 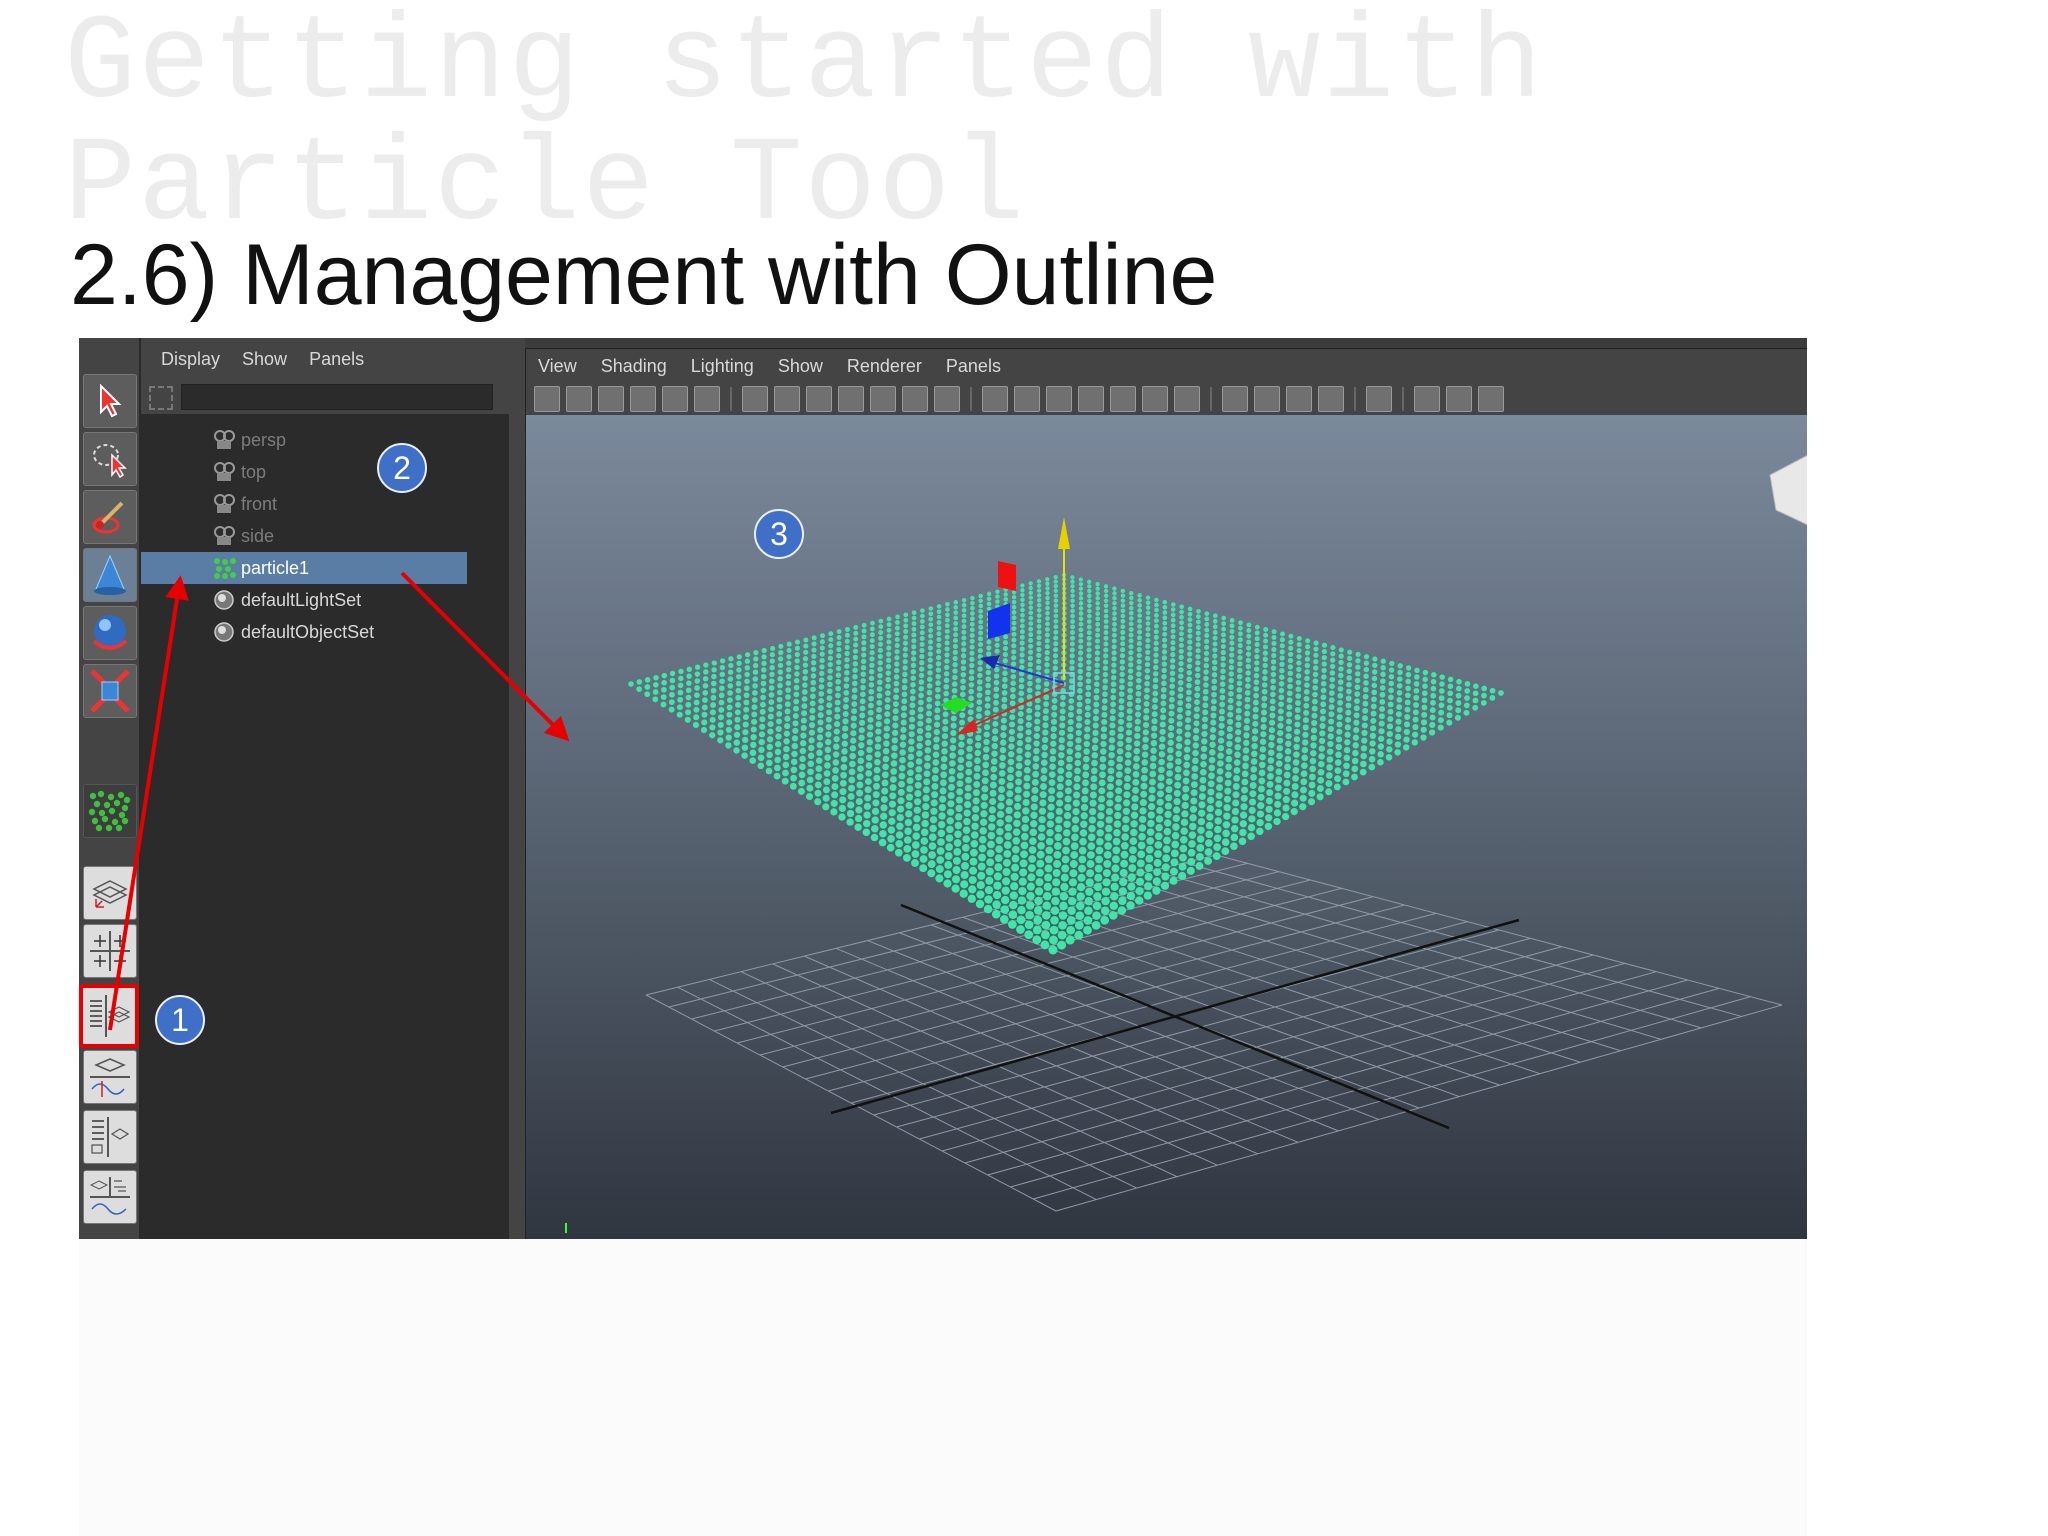 I want to click on rotate-tool-icon, so click(x=110, y=633).